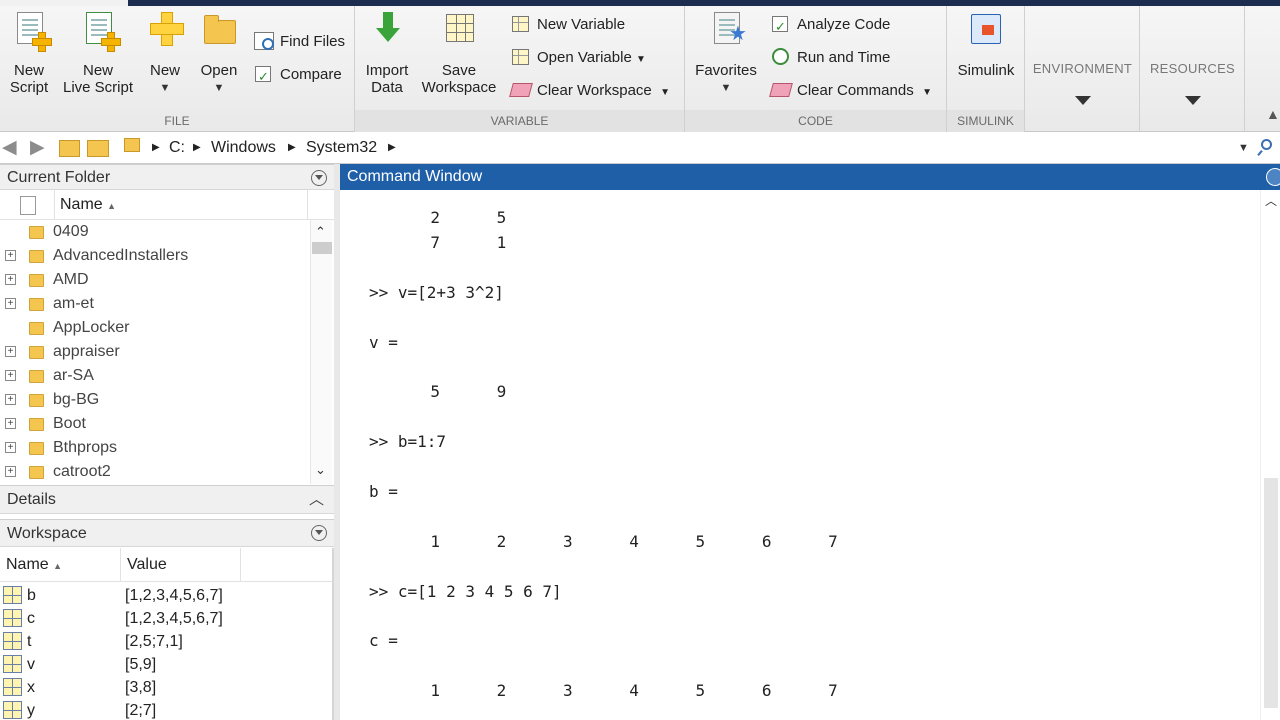 The height and width of the screenshot is (720, 1280). What do you see at coordinates (1082, 69) in the screenshot?
I see `environment-group: ENVIRONMENT` at bounding box center [1082, 69].